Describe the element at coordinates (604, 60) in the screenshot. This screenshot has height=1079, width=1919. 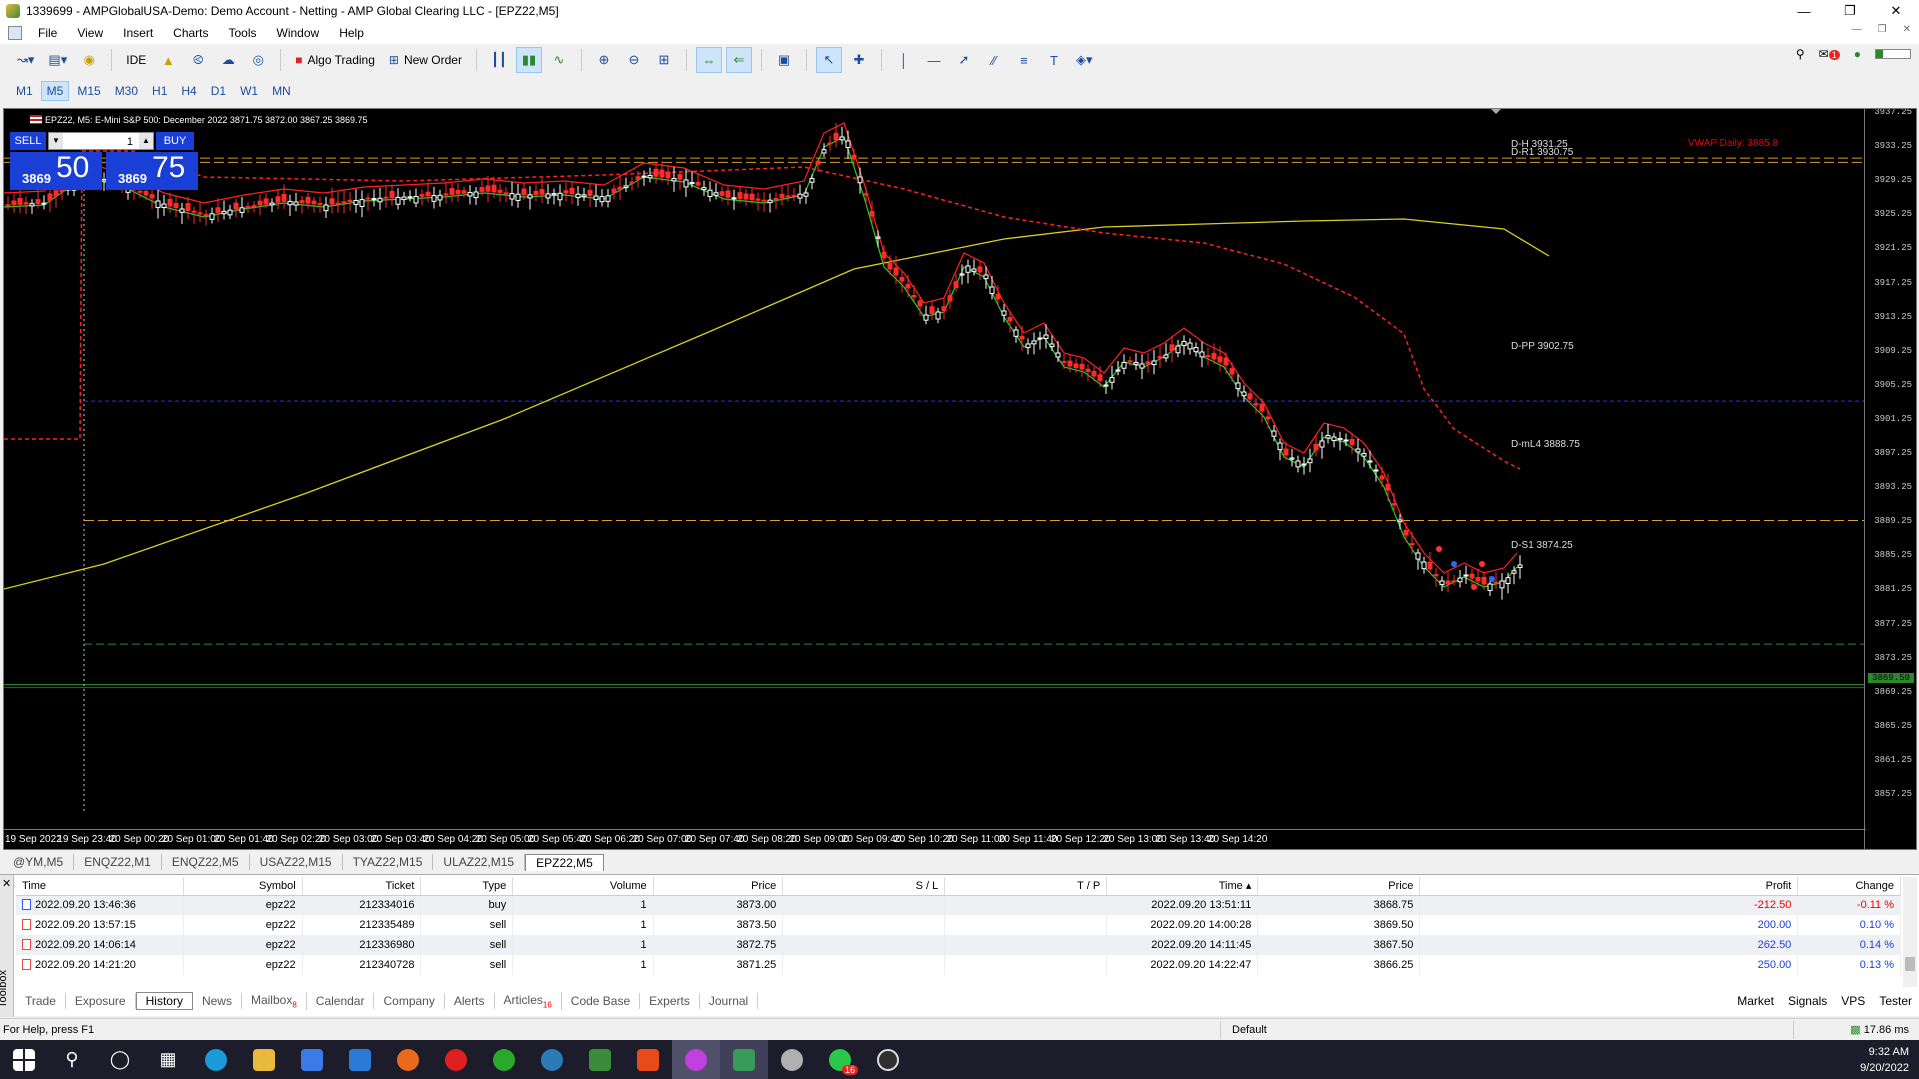
I see `zoom-in-icon: ⊕` at that location.